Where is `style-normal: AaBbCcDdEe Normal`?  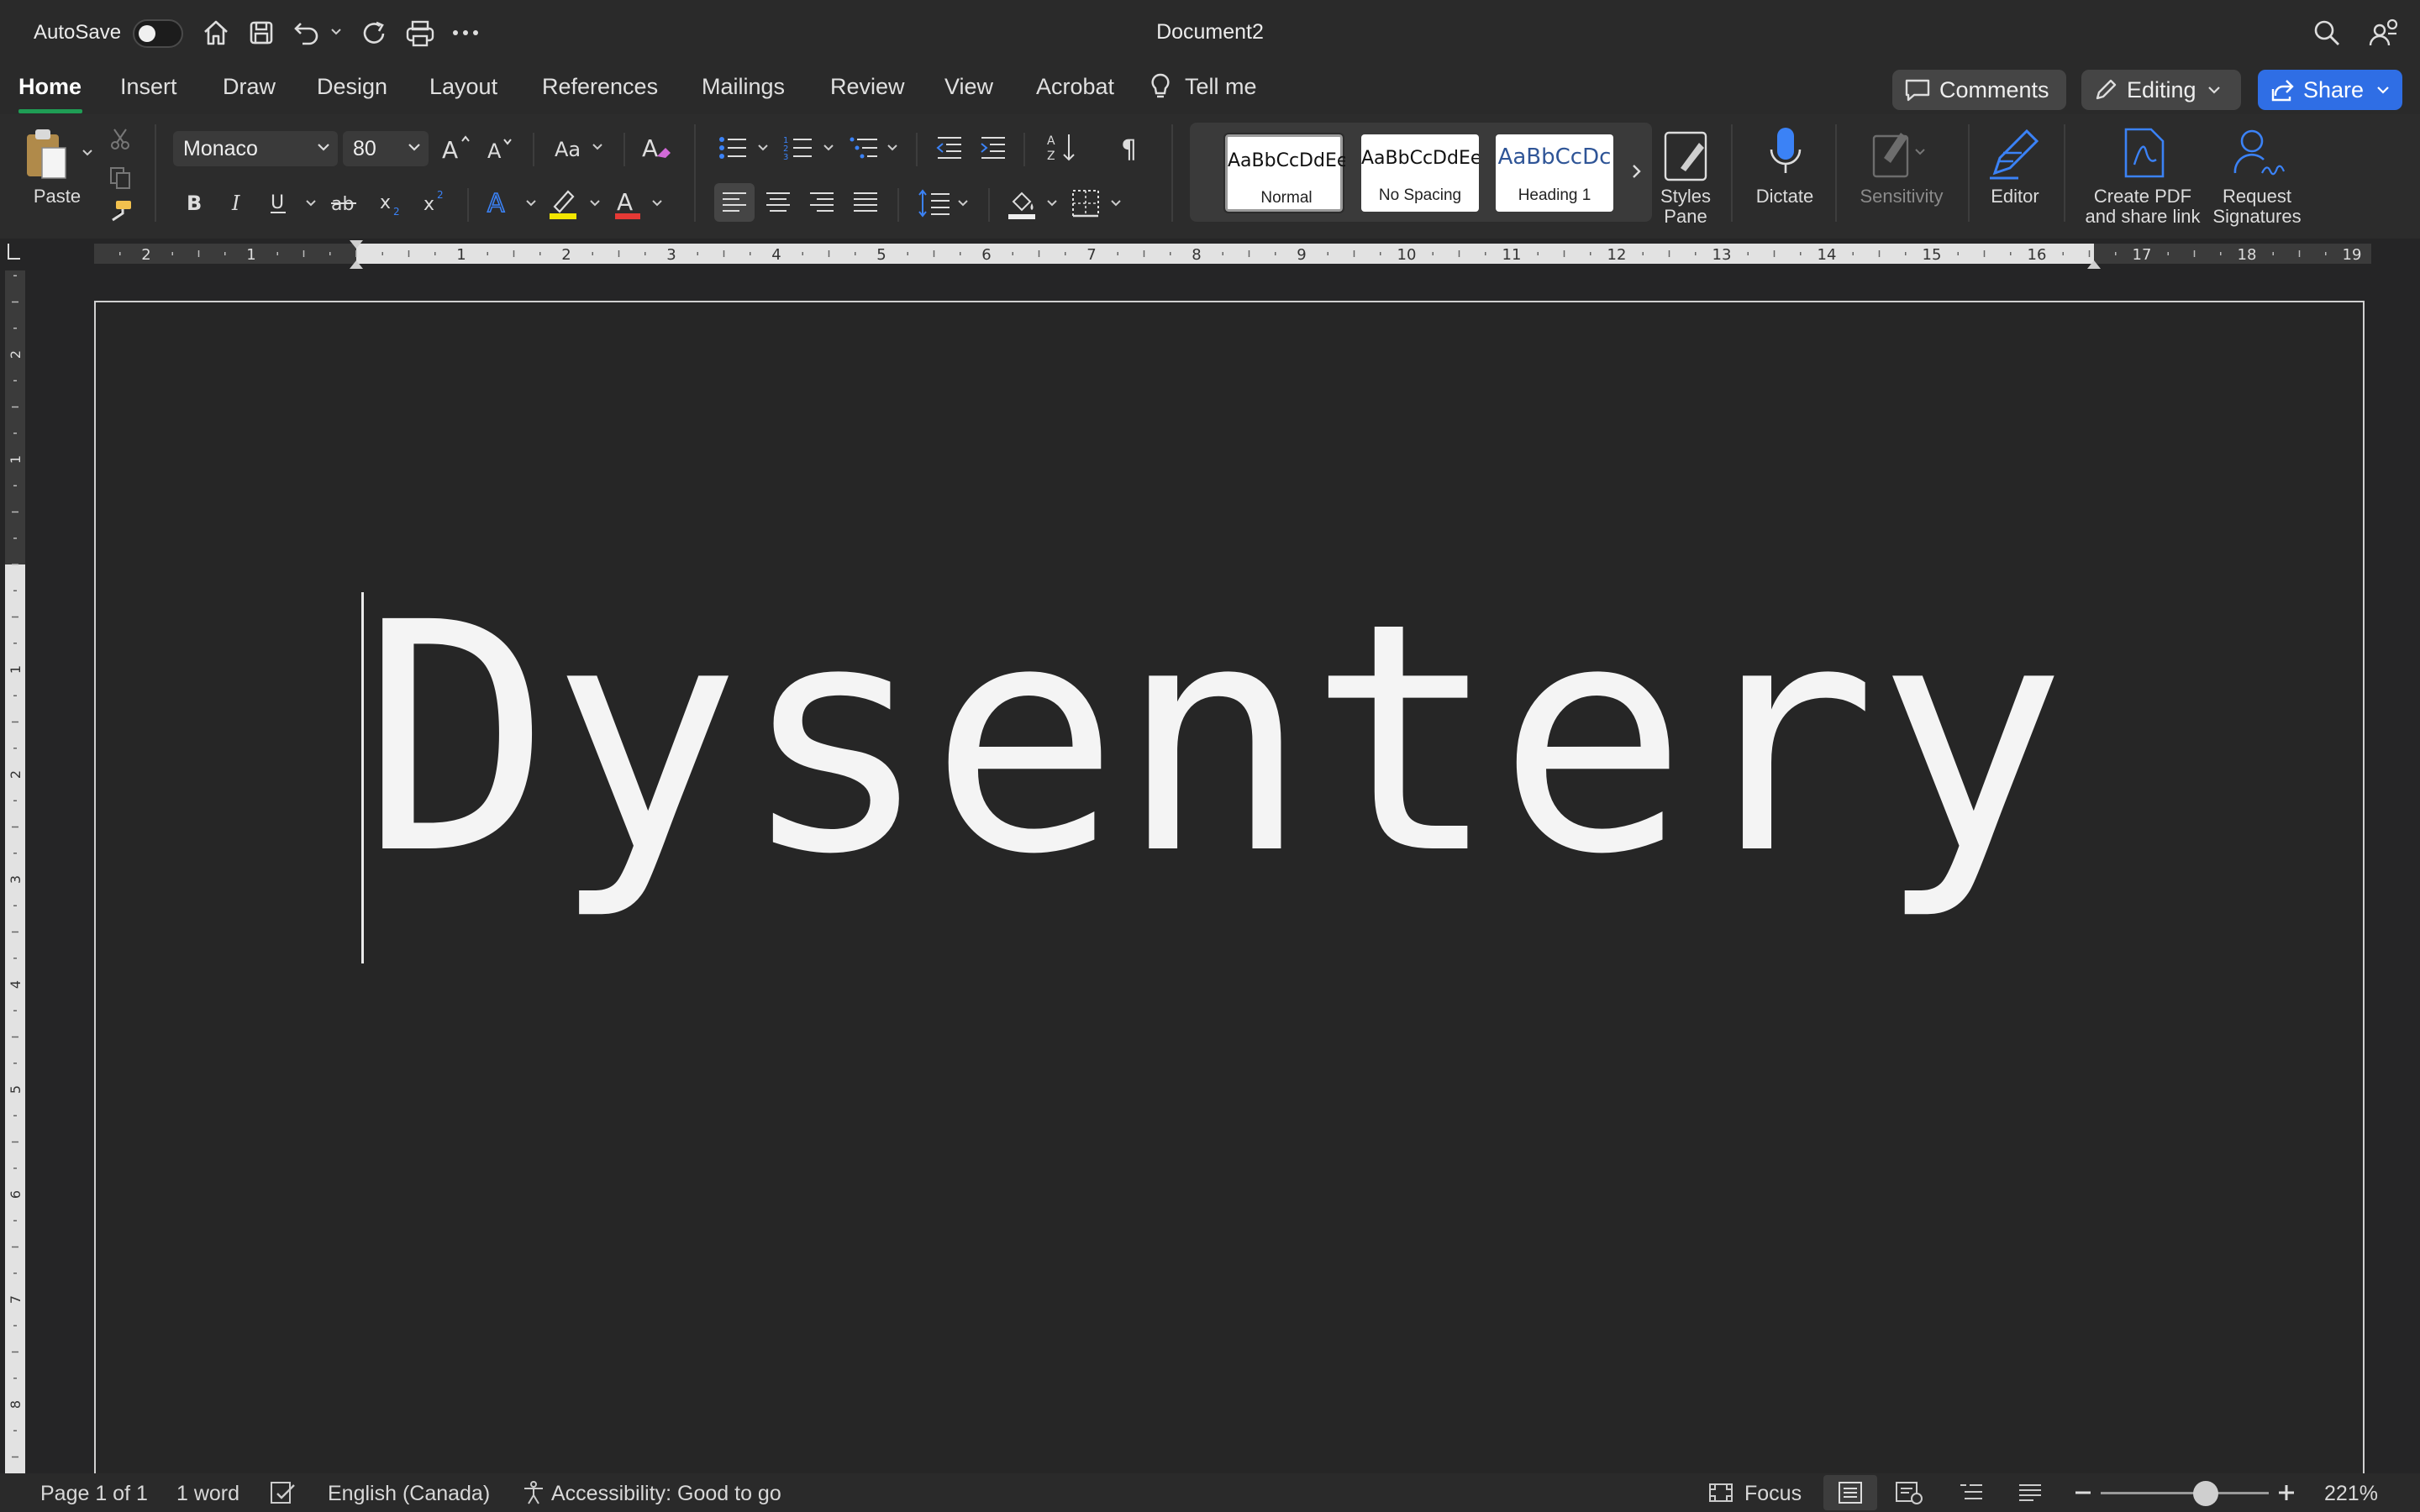 style-normal: AaBbCcDdEe Normal is located at coordinates (1284, 173).